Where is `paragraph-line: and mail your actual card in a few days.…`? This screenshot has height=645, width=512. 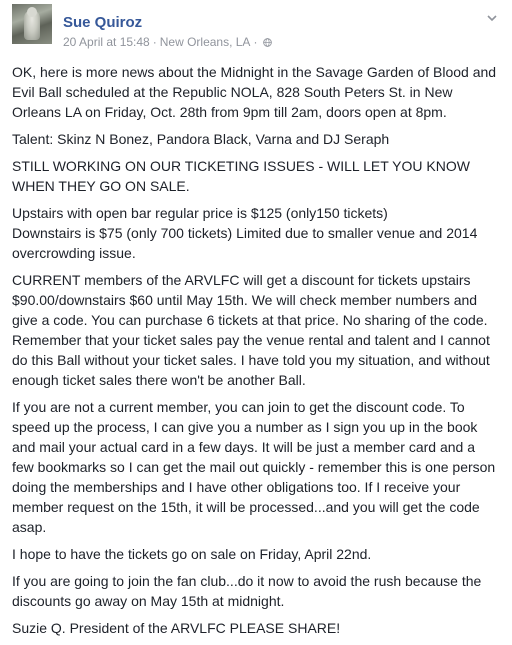
paragraph-line: and mail your actual card in a few days.… is located at coordinates (243, 447).